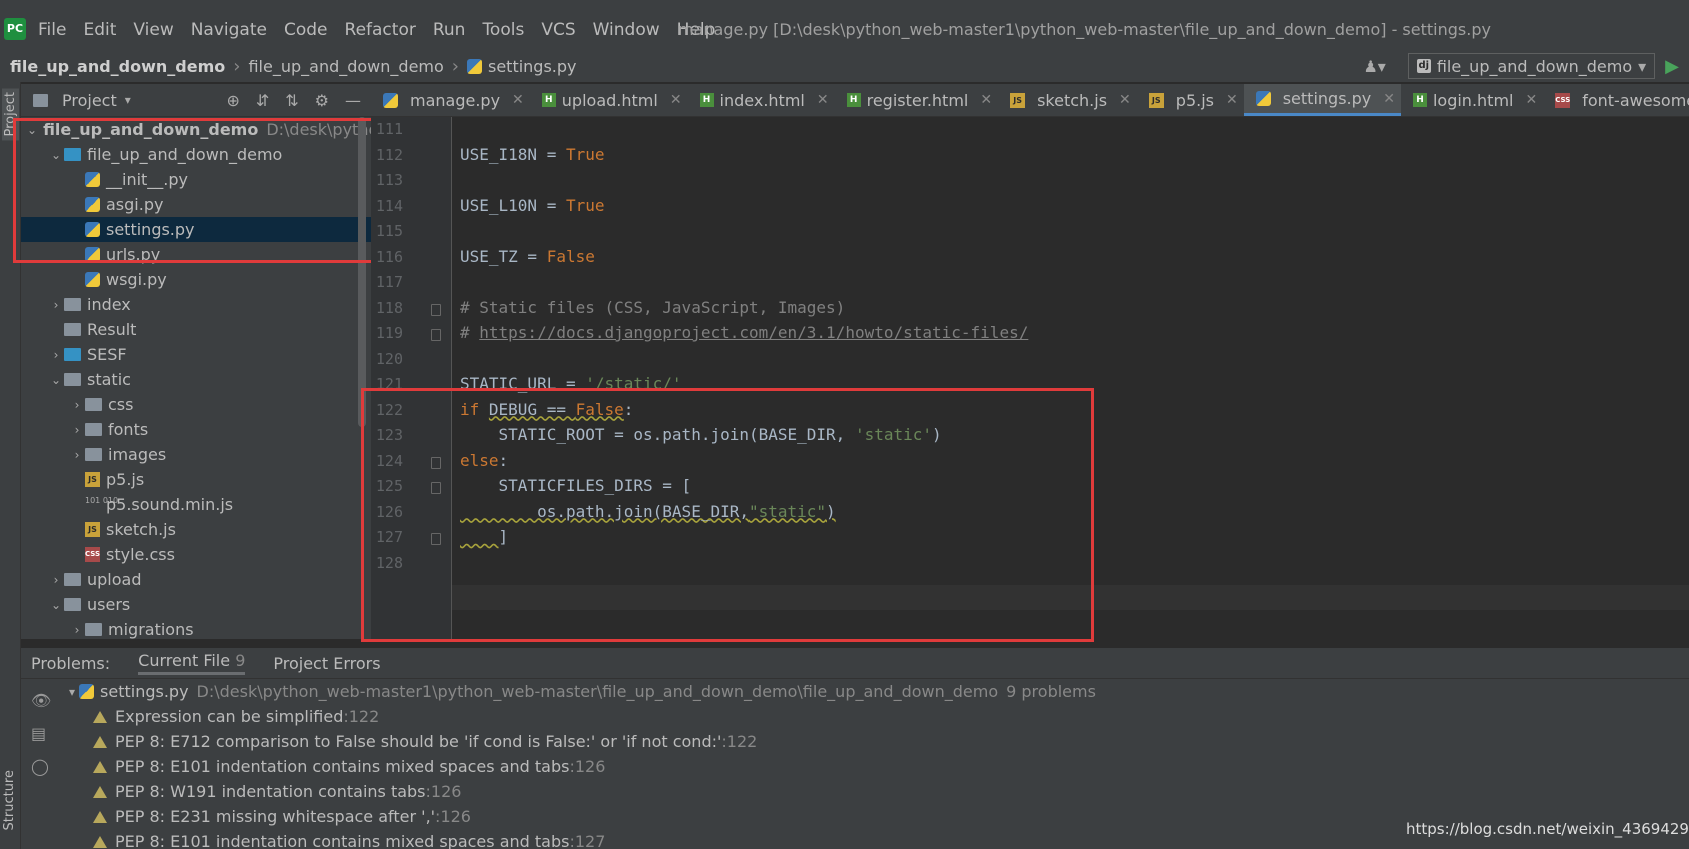 The image size is (1689, 849). I want to click on tree-item: › fonts, so click(196, 429).